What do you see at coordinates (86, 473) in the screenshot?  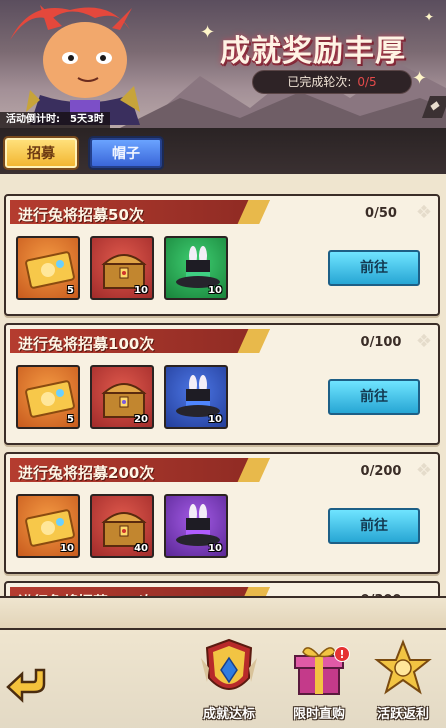 I see `task-title: 进行兔将招募200次` at bounding box center [86, 473].